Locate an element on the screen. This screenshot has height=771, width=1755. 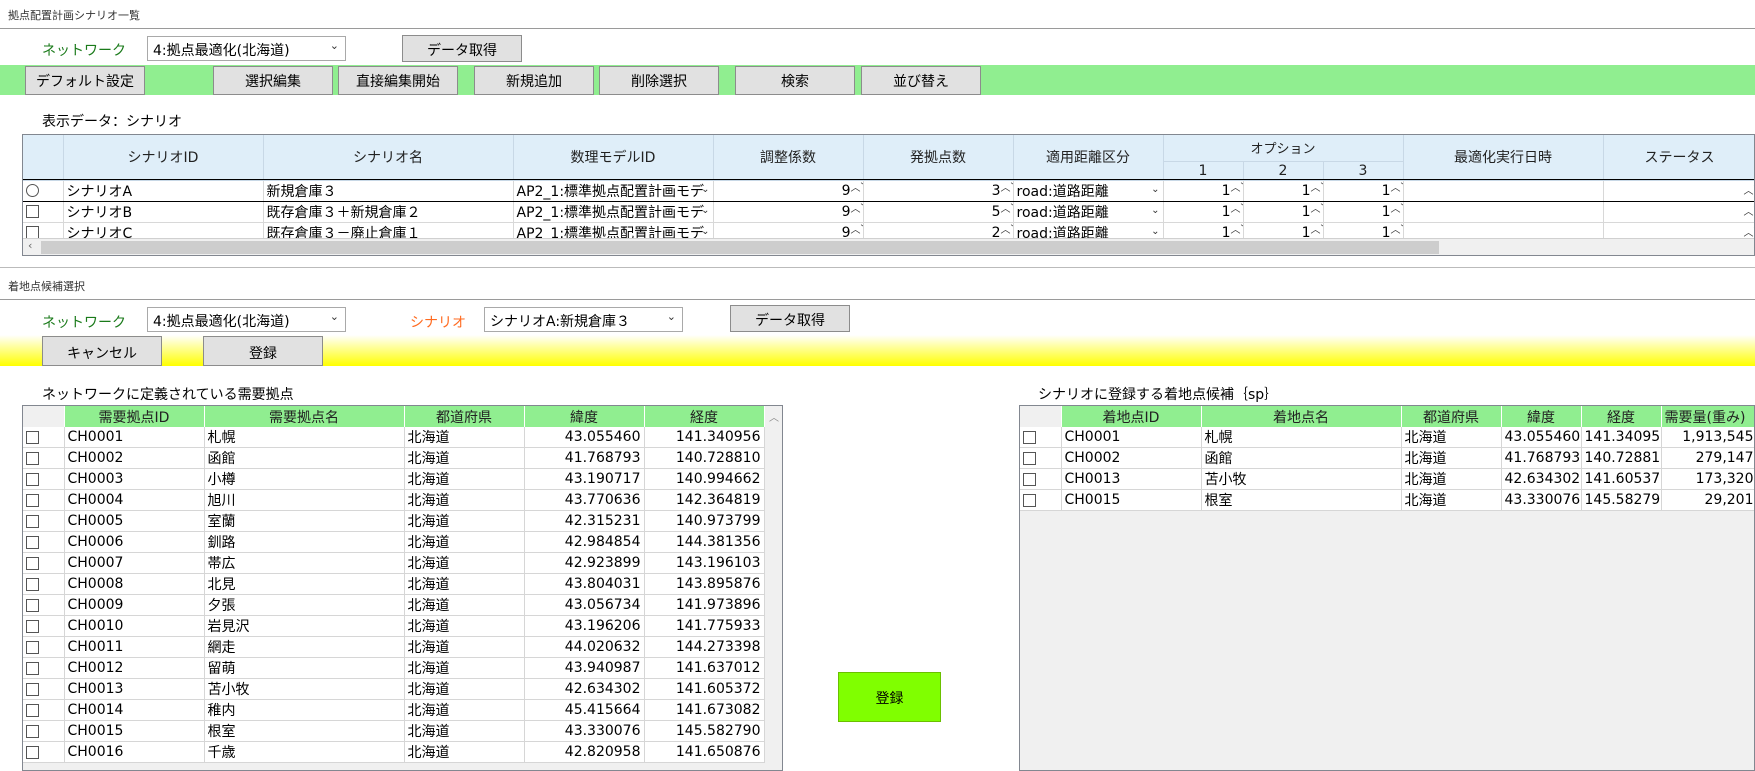
network-select: 4:拠点最適化(北海道) ⌄ is located at coordinates (246, 48).